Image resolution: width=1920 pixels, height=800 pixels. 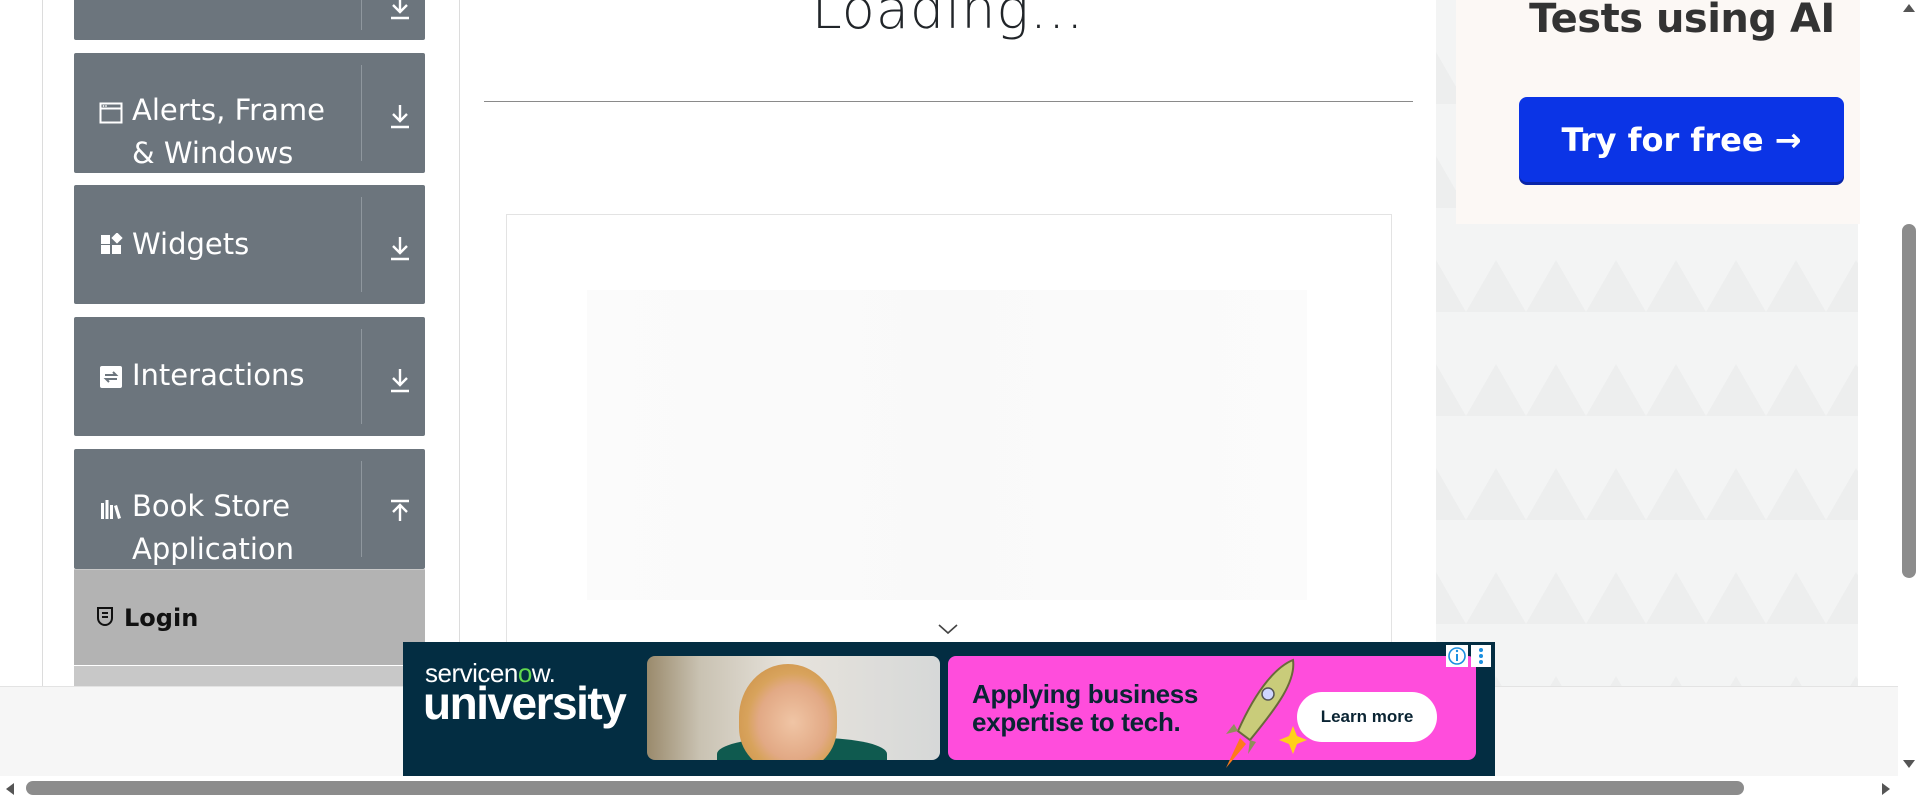 What do you see at coordinates (112, 243) in the screenshot?
I see `widgets-icon` at bounding box center [112, 243].